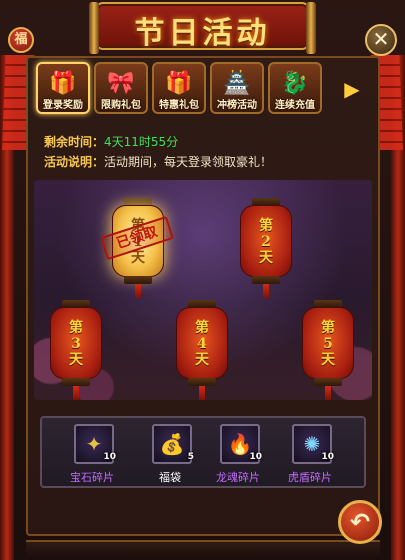  I want to click on lantern-day-5: 第 5 天, so click(328, 350).